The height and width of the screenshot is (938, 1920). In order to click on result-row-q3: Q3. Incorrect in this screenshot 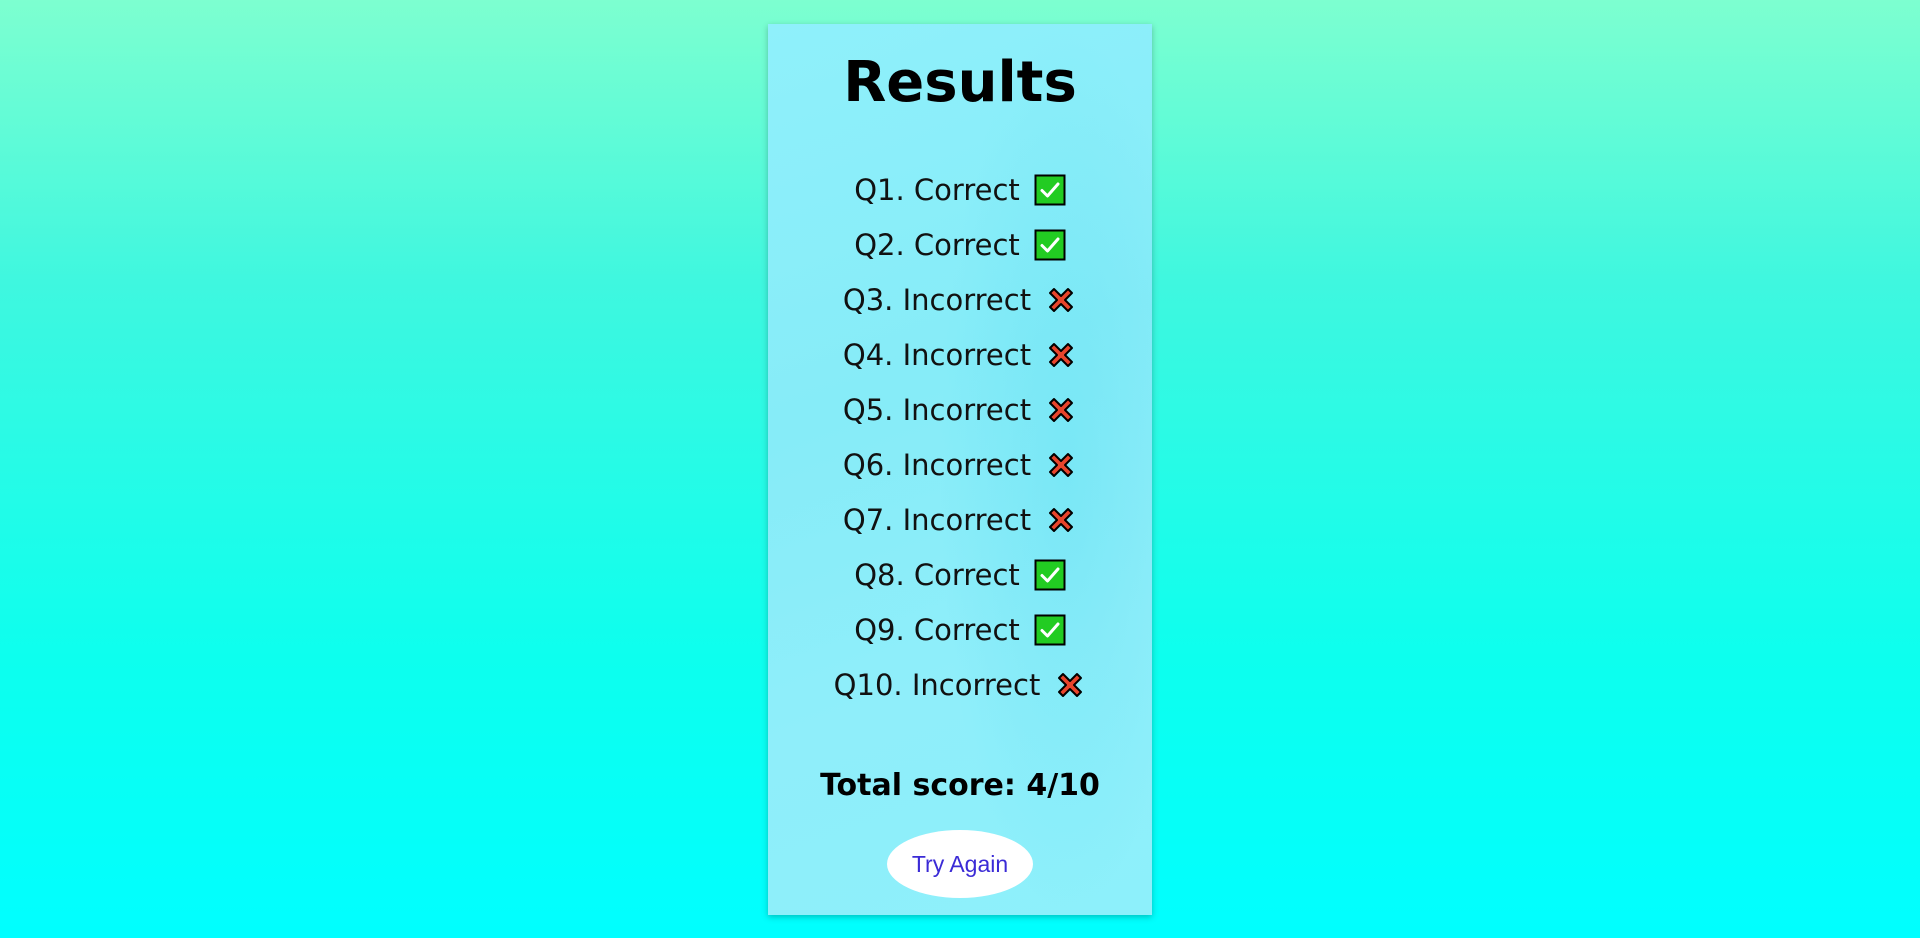, I will do `click(960, 299)`.